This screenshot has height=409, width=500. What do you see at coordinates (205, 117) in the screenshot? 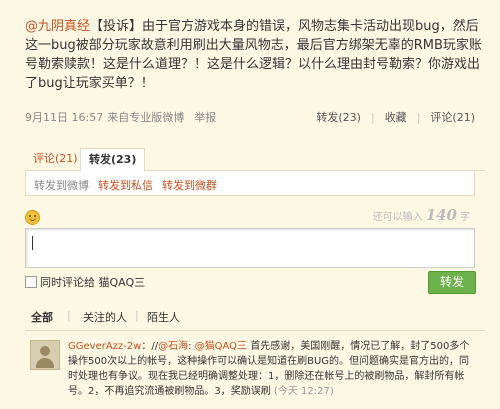
I see `report-link: 举报` at bounding box center [205, 117].